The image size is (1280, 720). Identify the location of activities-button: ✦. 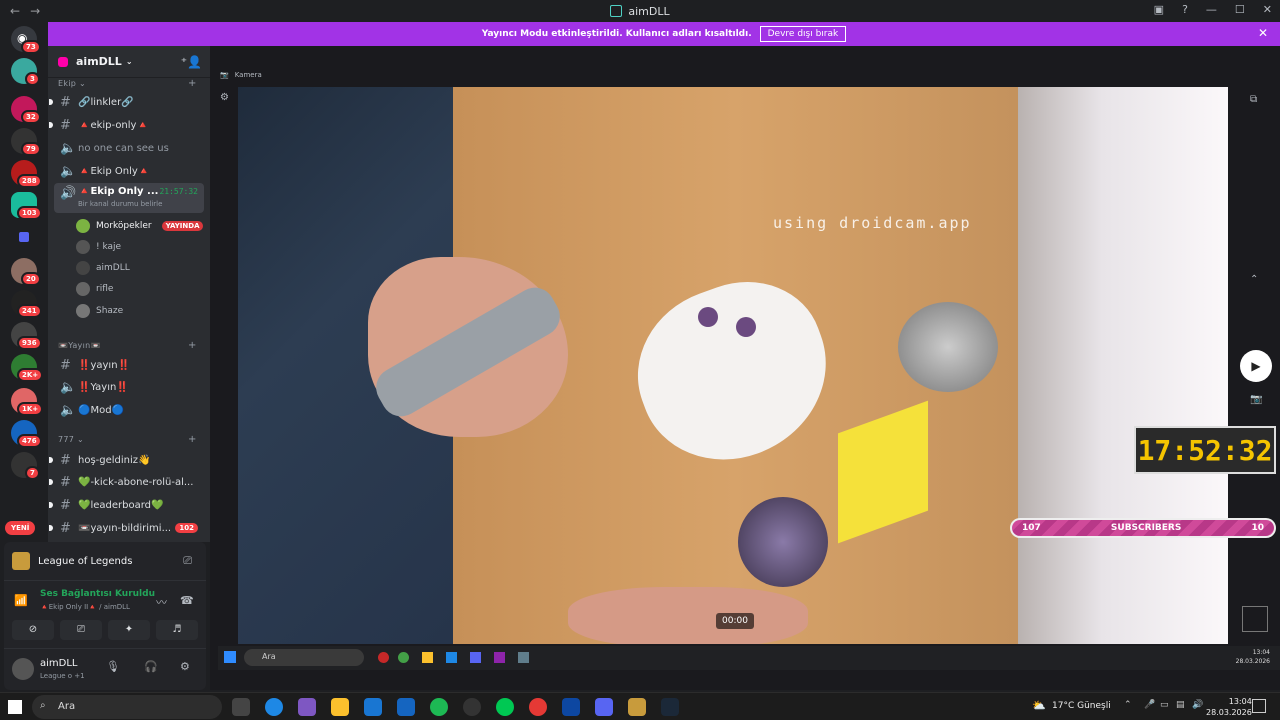
(129, 630).